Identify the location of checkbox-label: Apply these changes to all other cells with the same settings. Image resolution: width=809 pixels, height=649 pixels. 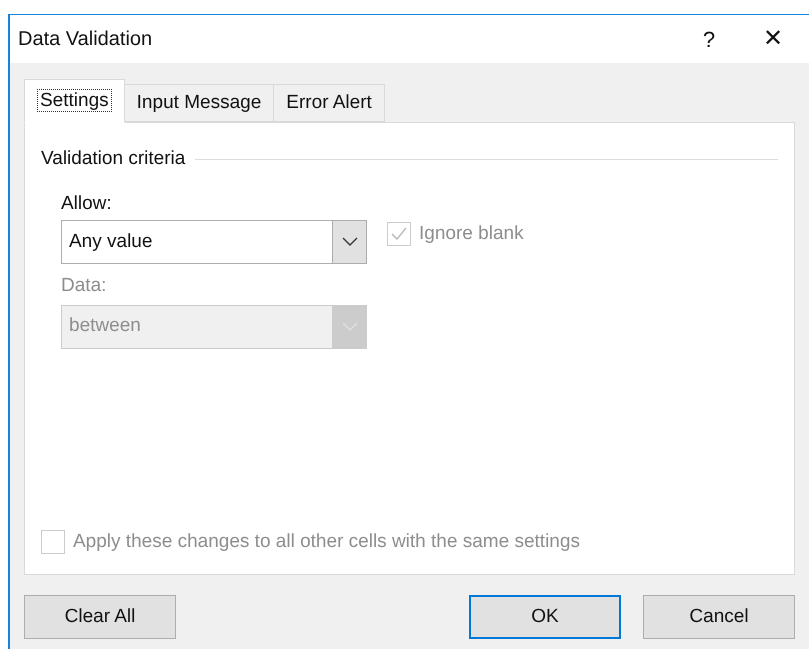
(326, 542).